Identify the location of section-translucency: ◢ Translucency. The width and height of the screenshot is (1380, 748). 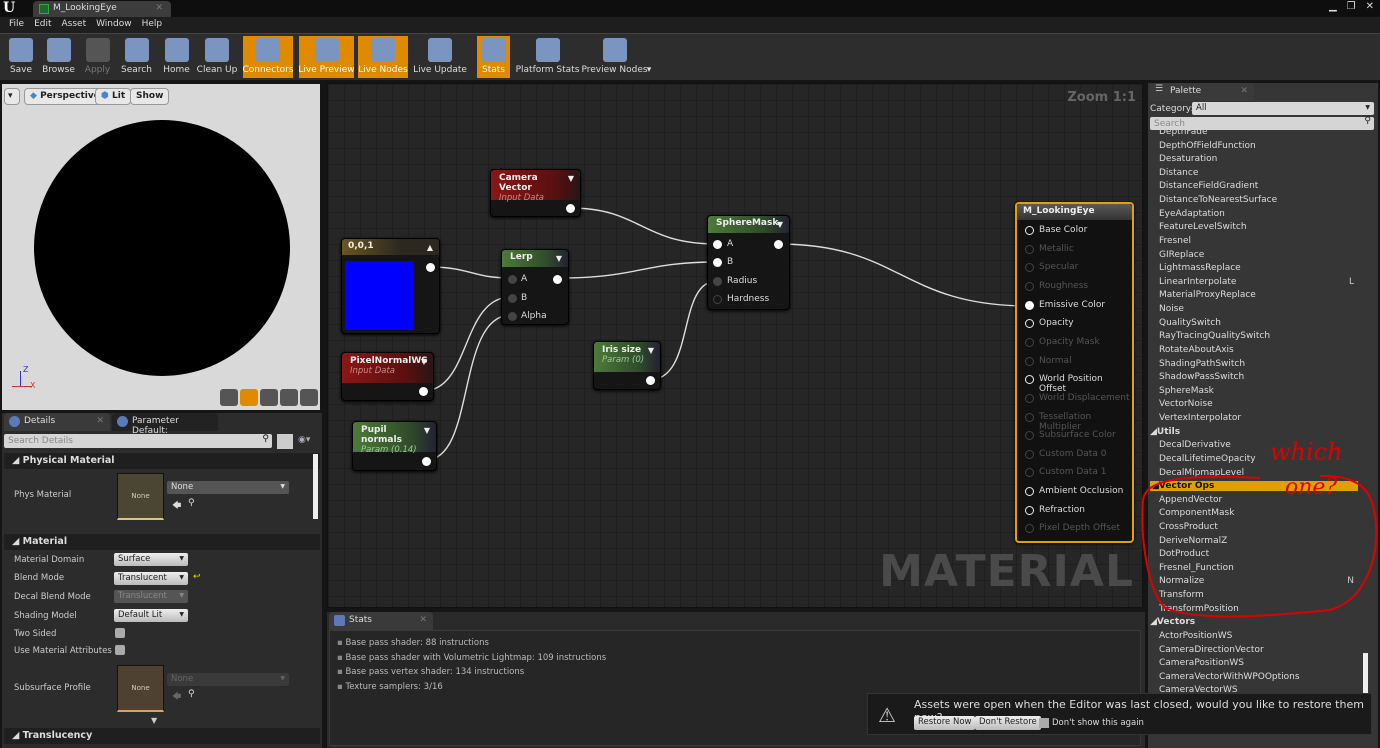
(162, 736).